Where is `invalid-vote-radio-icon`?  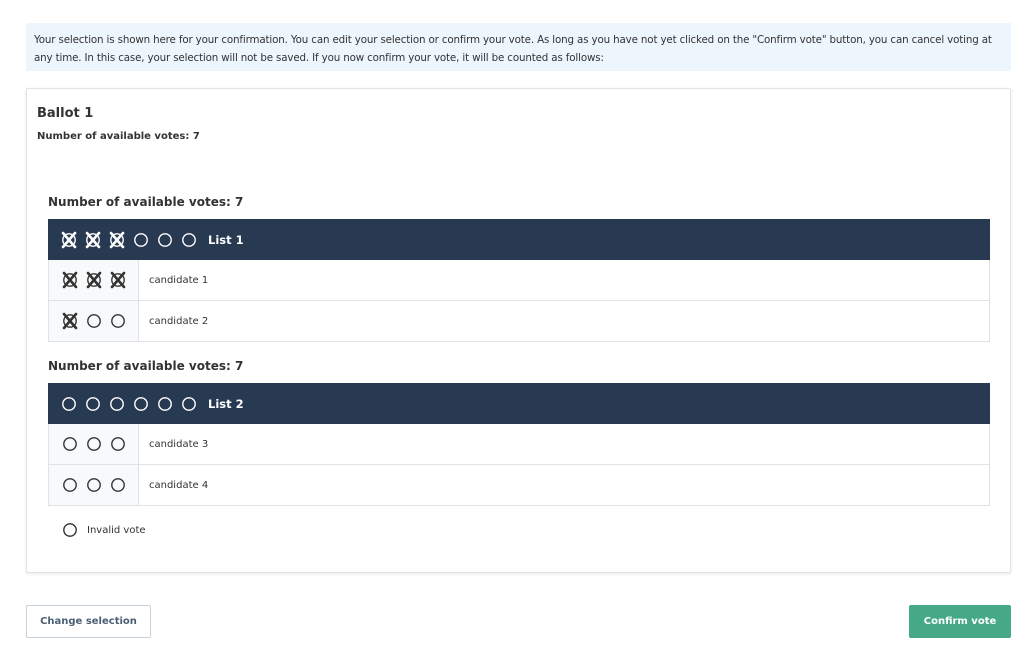
invalid-vote-radio-icon is located at coordinates (70, 530).